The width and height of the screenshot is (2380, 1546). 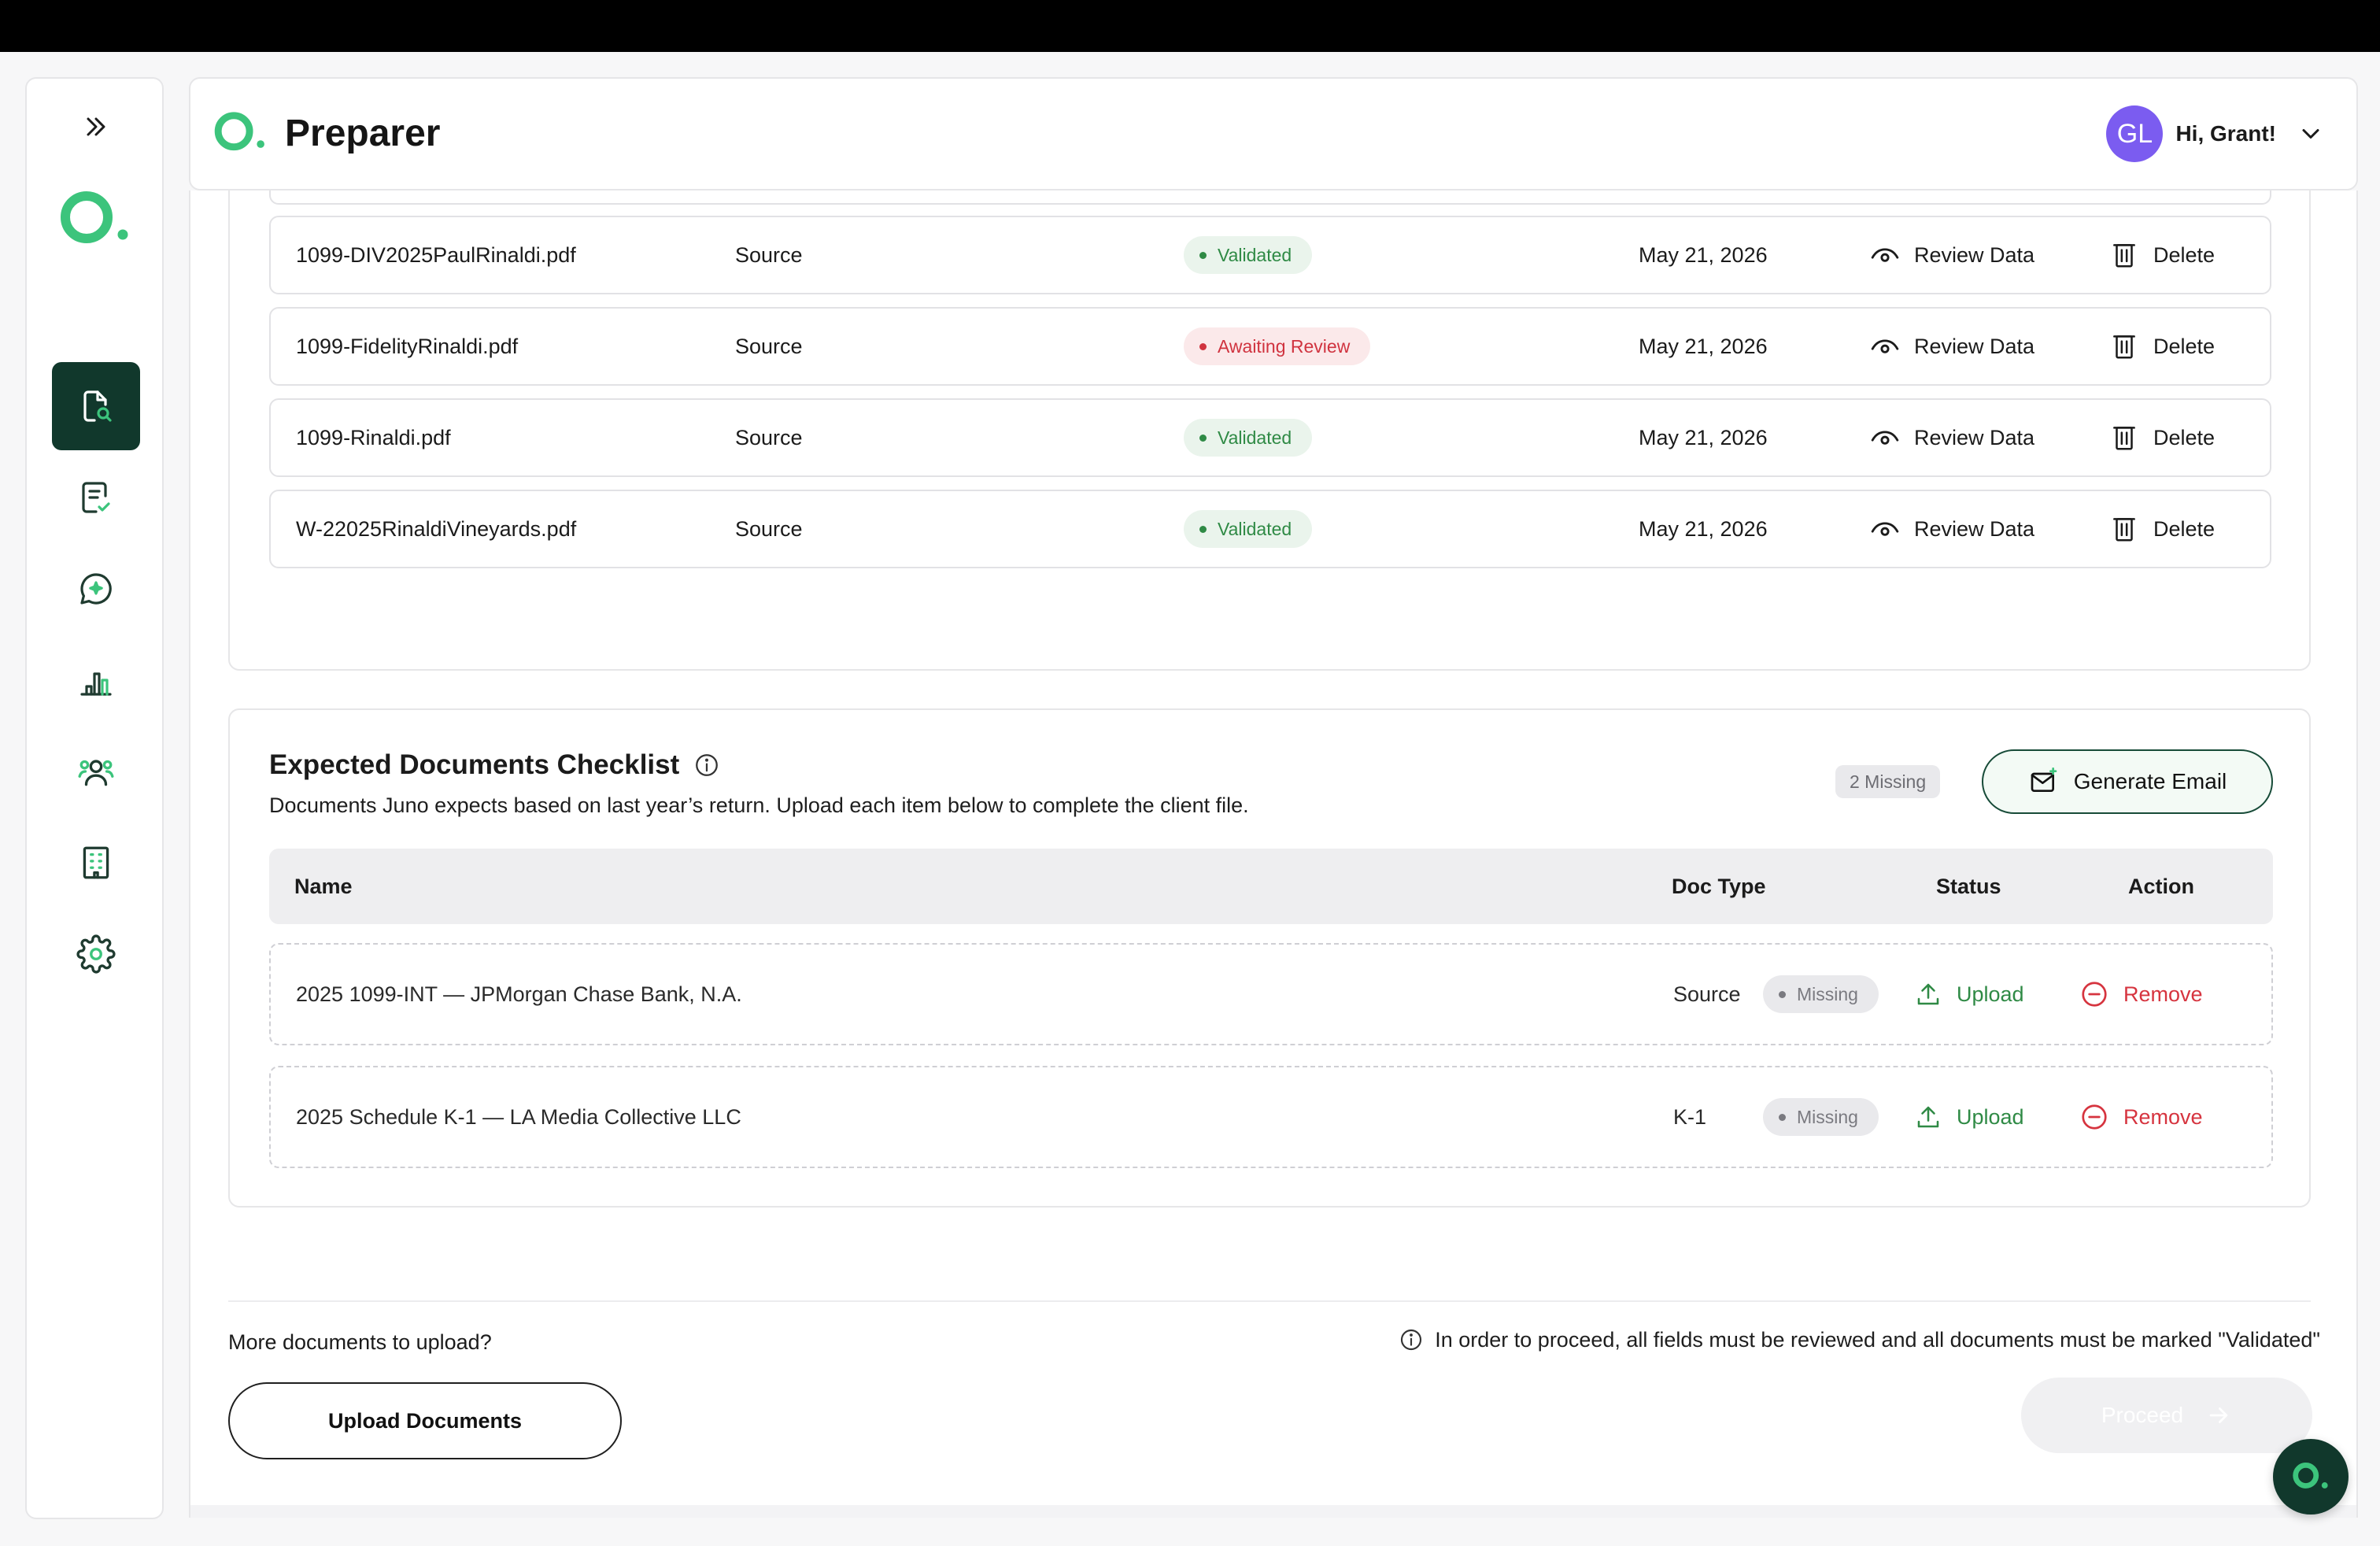 What do you see at coordinates (96, 680) in the screenshot?
I see `sidebar-item-analytics` at bounding box center [96, 680].